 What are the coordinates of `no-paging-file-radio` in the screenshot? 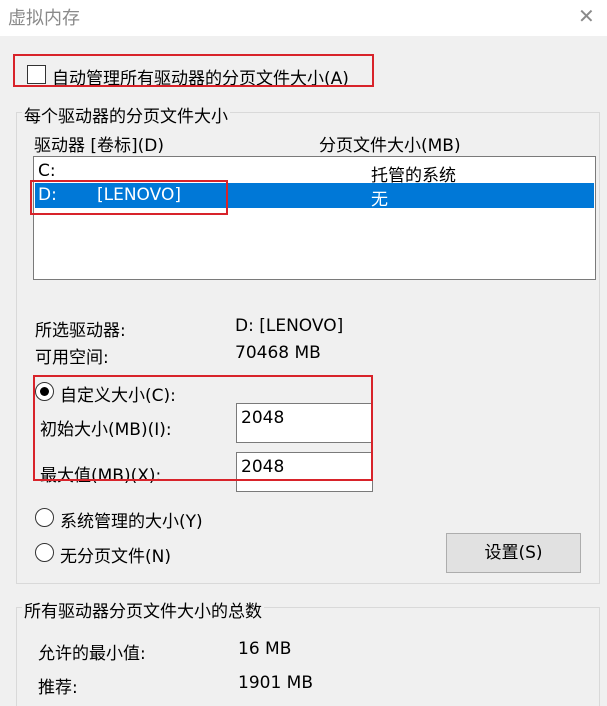 It's located at (44, 552).